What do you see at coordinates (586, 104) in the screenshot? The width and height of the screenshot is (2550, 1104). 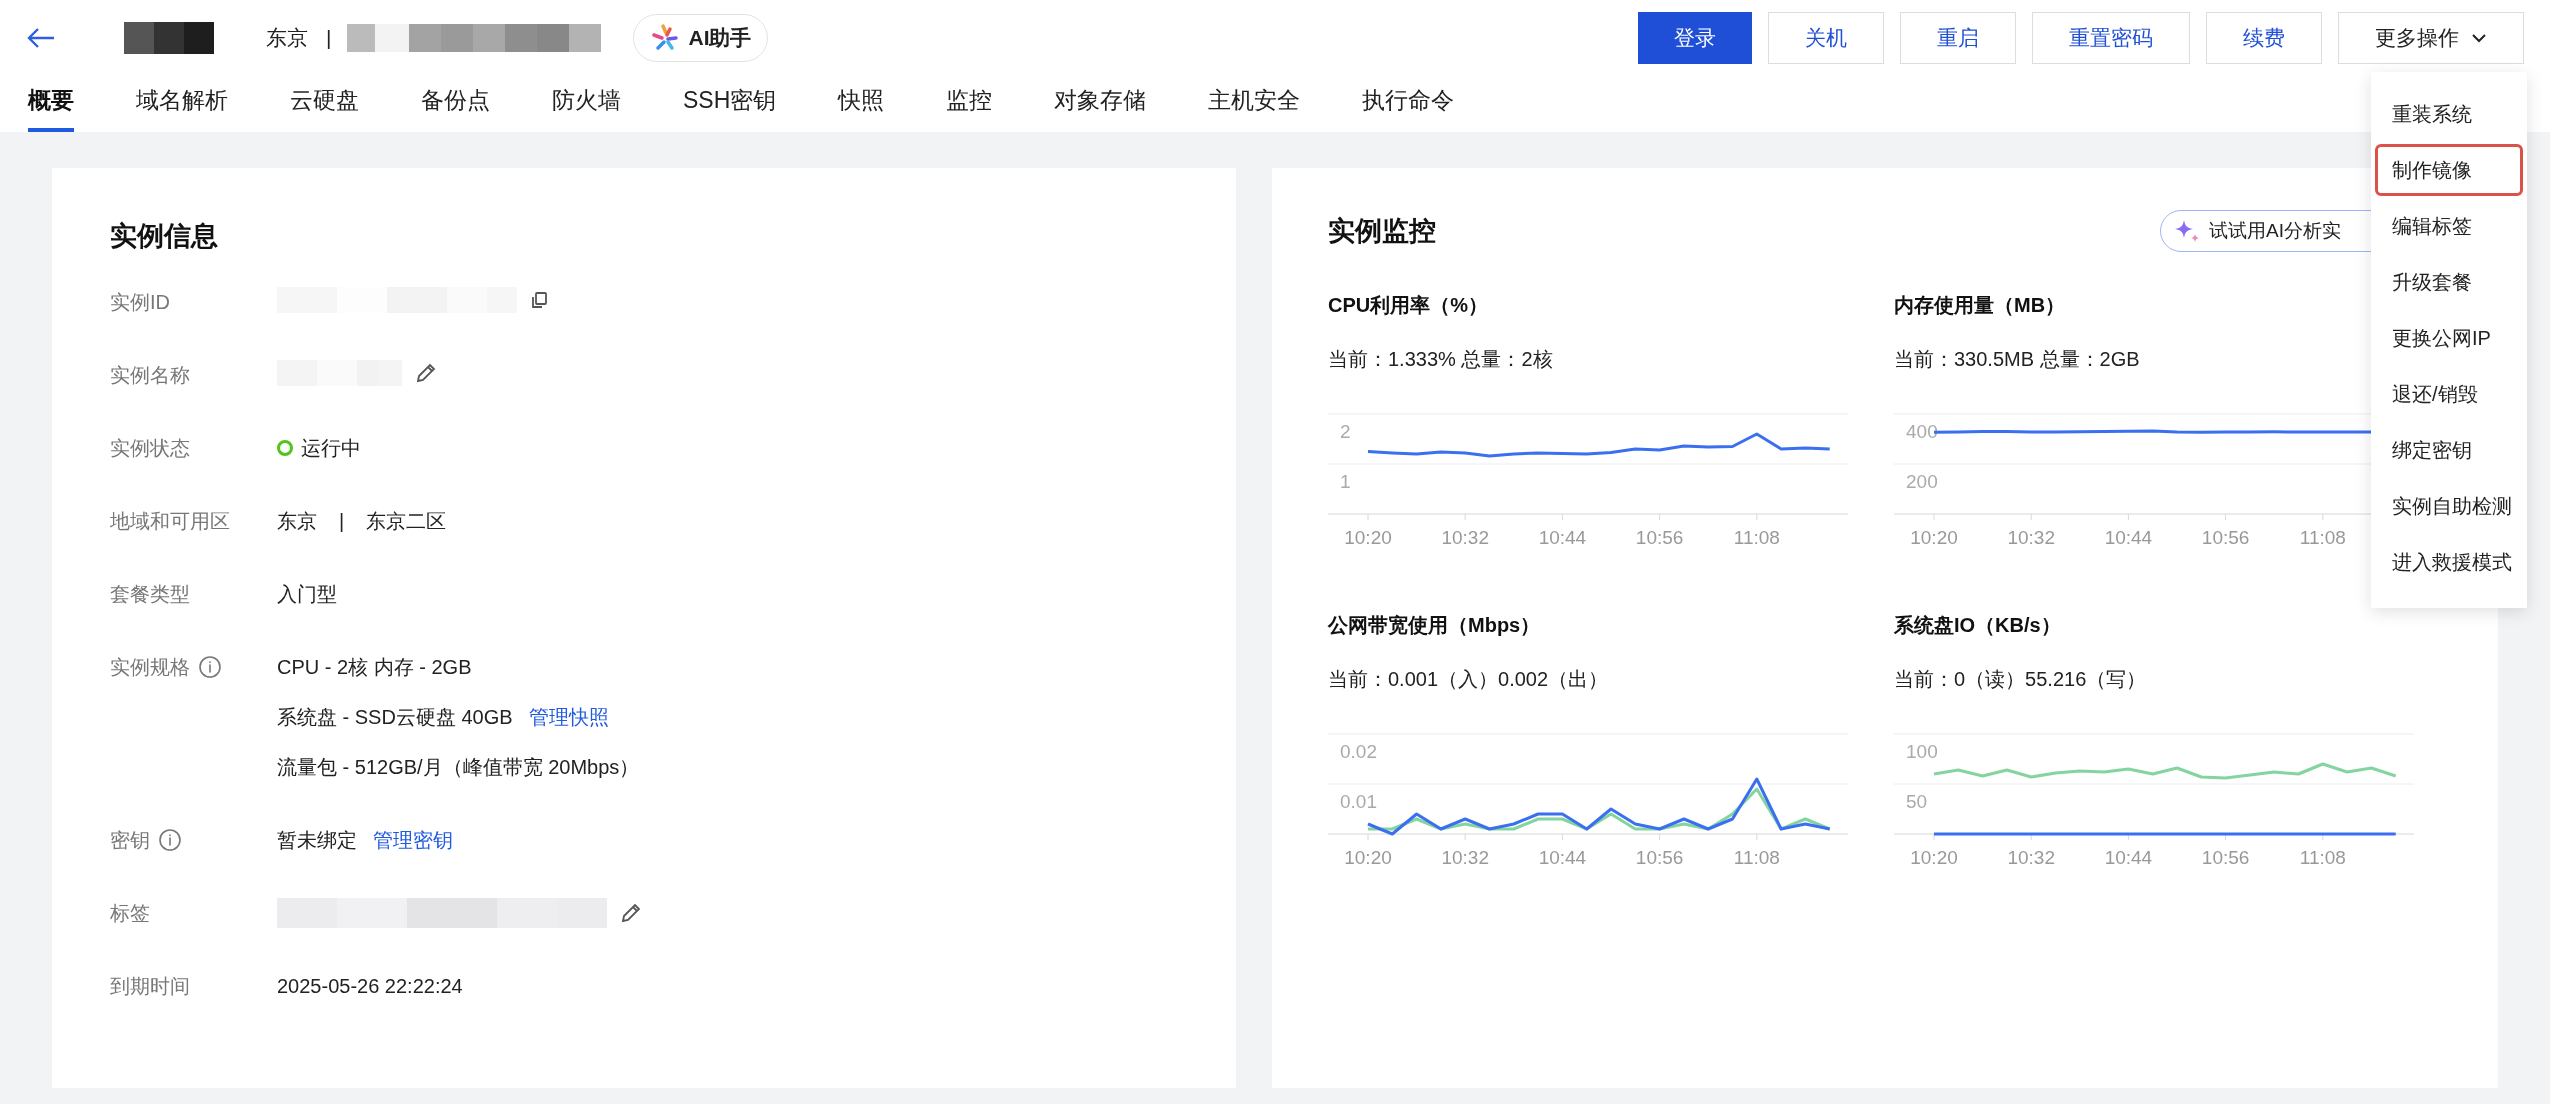 I see `tab: 防火墙` at bounding box center [586, 104].